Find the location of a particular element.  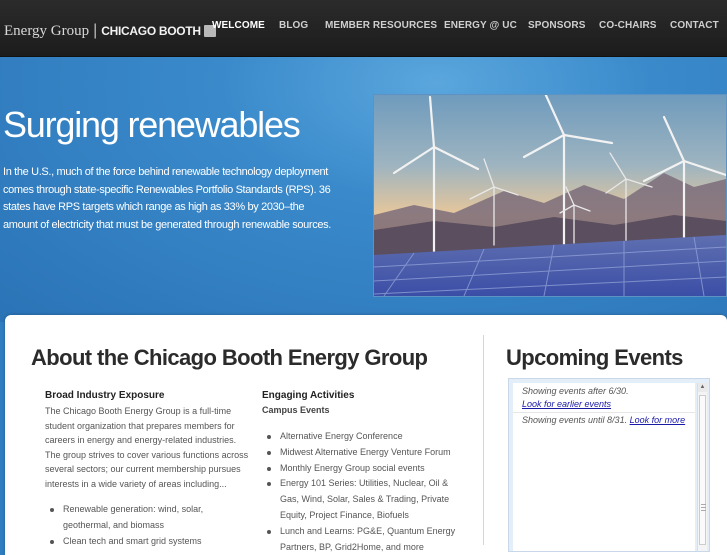

nav-member-resources: MEMBER RESOURCES is located at coordinates (381, 25).